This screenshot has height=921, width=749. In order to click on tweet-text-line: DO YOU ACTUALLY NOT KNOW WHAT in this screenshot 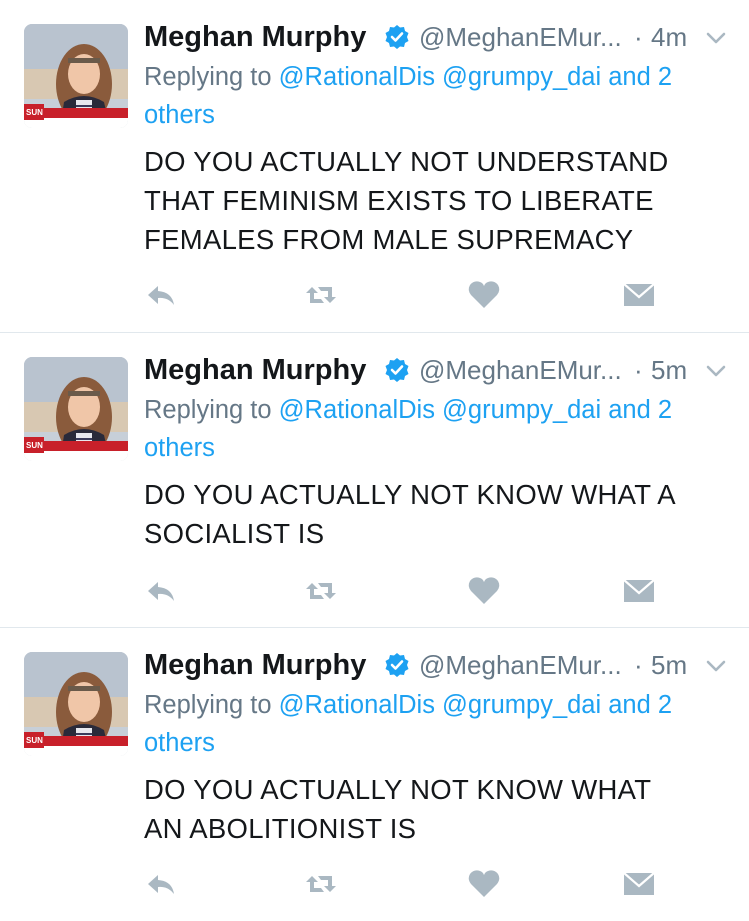, I will do `click(398, 789)`.